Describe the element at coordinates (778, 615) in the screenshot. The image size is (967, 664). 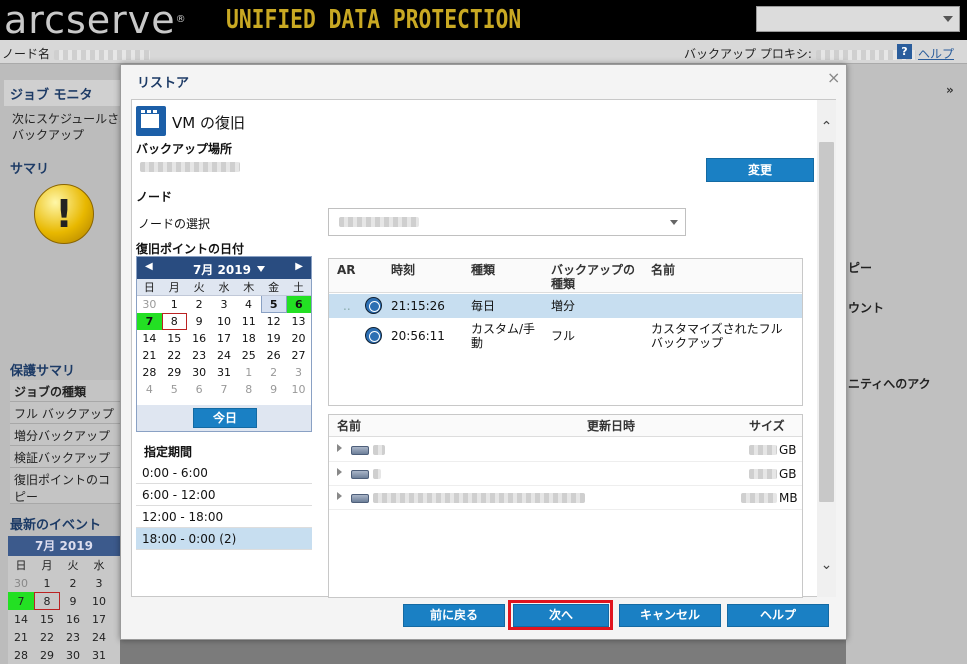
I see `help-button: ヘルプ` at that location.